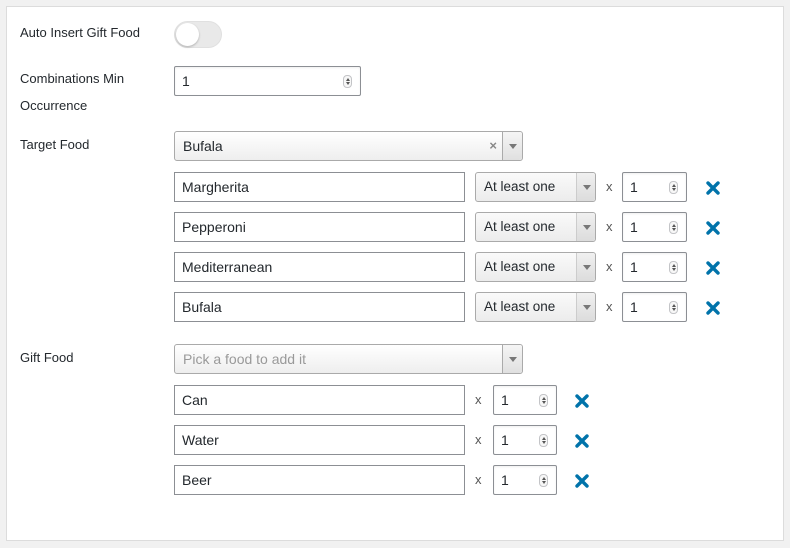 This screenshot has height=548, width=790. What do you see at coordinates (203, 146) in the screenshot?
I see `target-food-selected: Bufala` at bounding box center [203, 146].